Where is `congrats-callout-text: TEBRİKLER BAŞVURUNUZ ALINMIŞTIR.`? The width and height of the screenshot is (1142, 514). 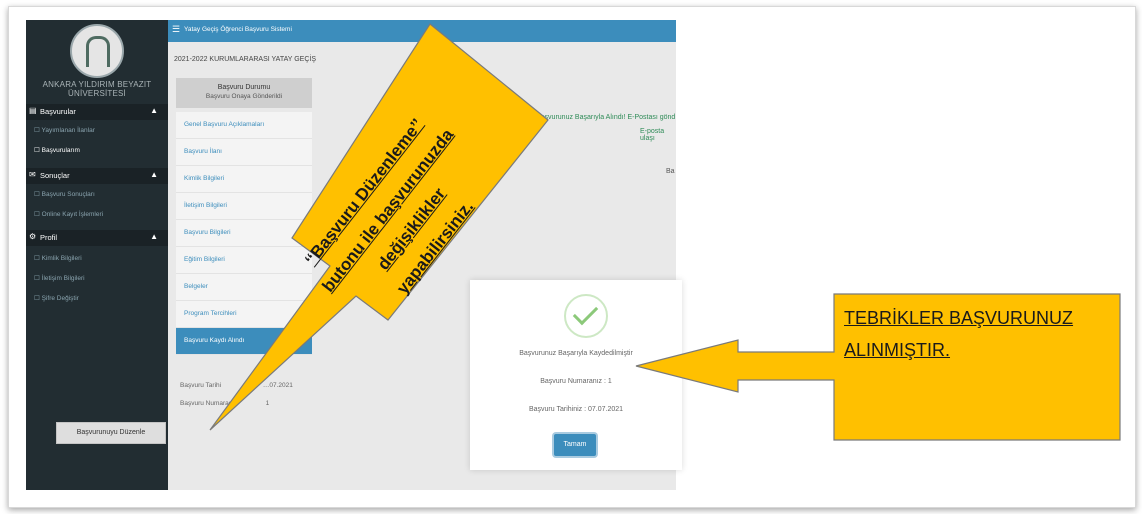
congrats-callout-text: TEBRİKLER BAŞVURUNUZ ALINMIŞTIR. is located at coordinates (959, 334).